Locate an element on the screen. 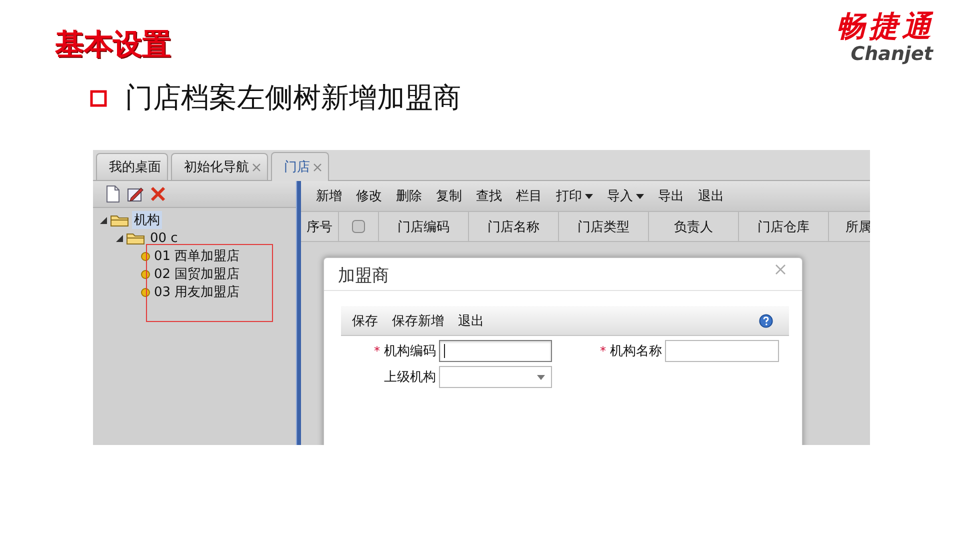 The height and width of the screenshot is (540, 960). tree-item: 00 c is located at coordinates (164, 238).